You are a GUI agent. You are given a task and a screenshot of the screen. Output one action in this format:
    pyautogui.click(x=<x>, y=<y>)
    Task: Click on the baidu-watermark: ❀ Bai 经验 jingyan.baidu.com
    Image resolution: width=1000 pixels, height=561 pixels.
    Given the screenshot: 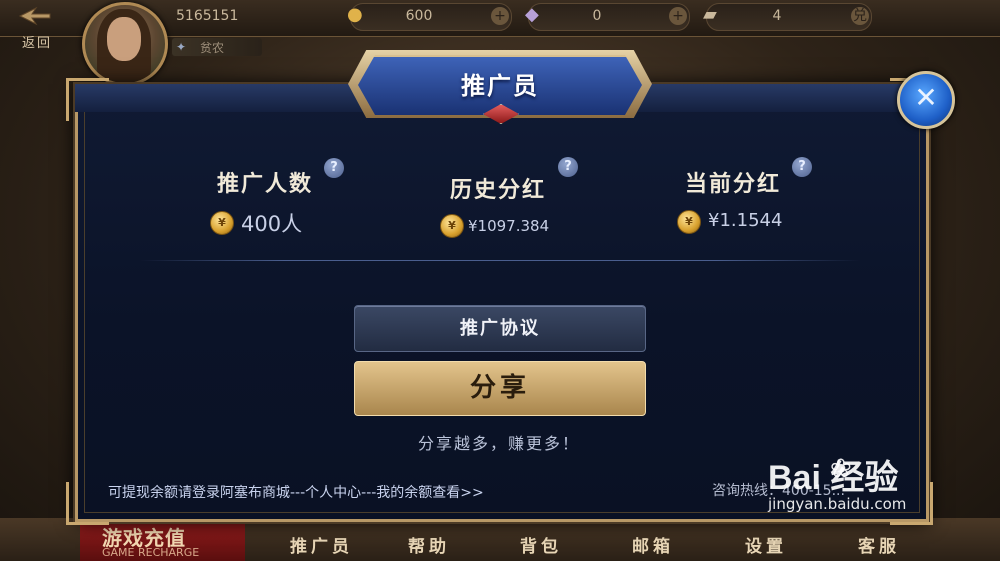 What is the action you would take?
    pyautogui.click(x=837, y=481)
    